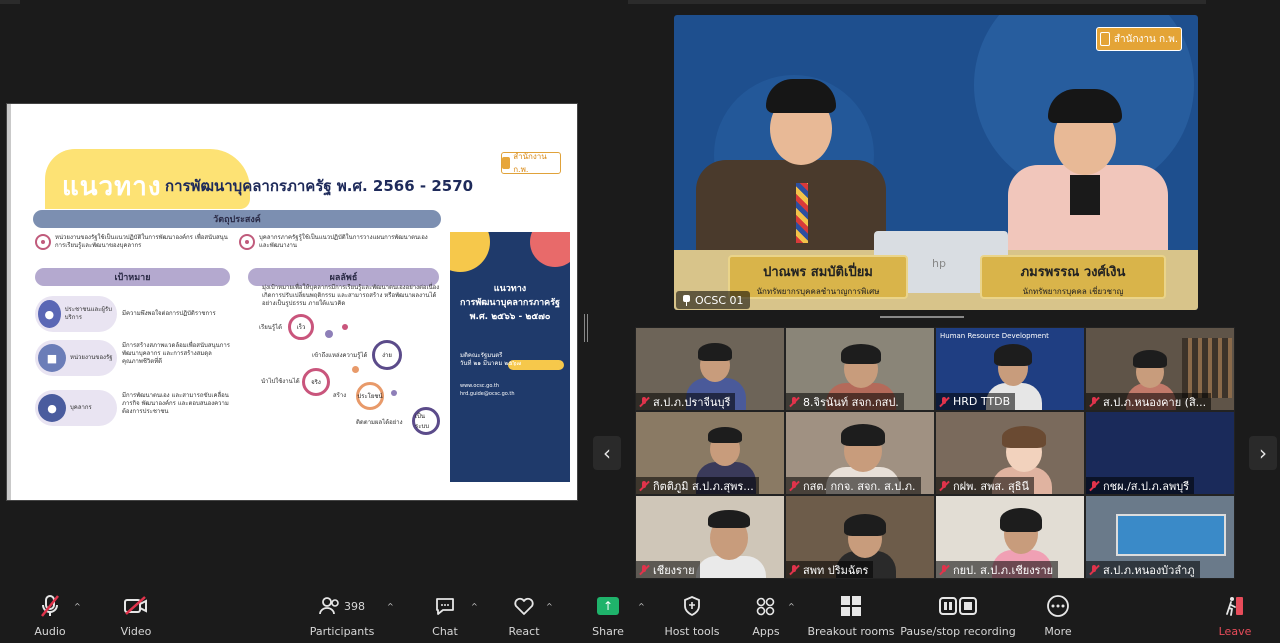  I want to click on participants-icon: 398, so click(342, 606).